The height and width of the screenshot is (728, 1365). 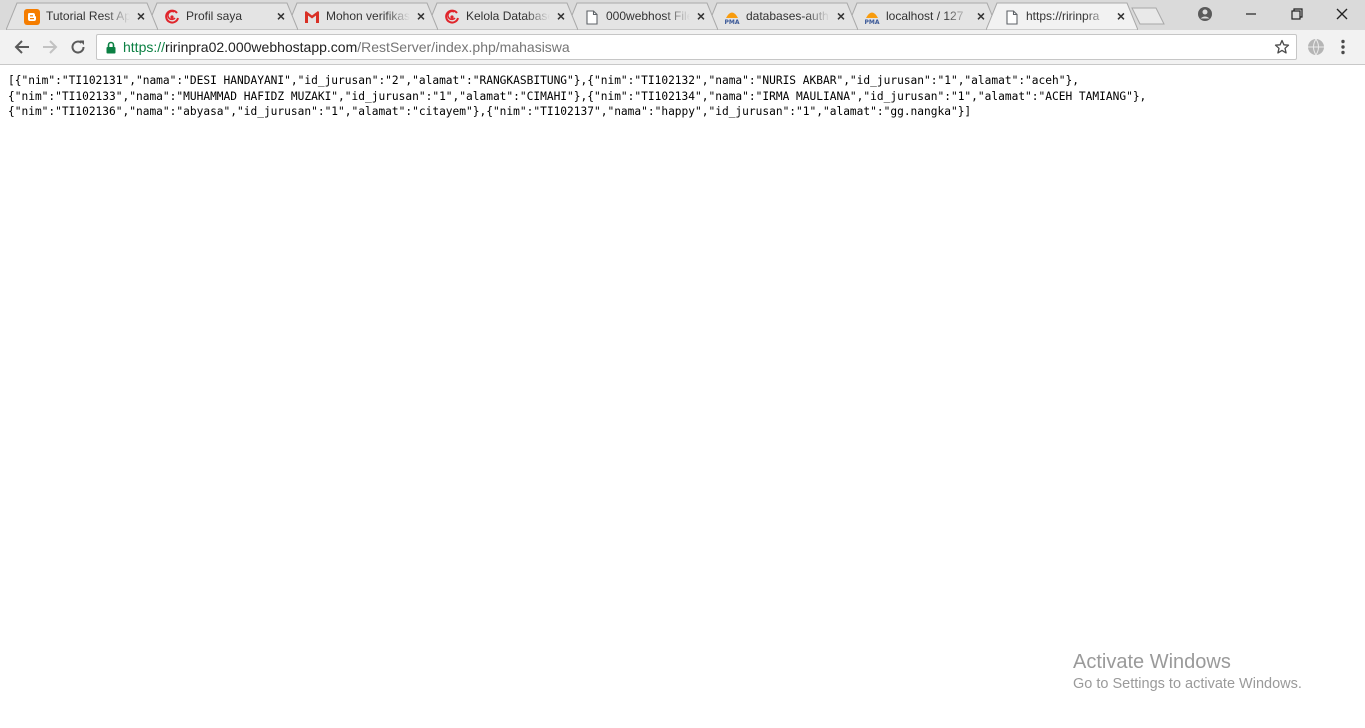 What do you see at coordinates (787, 16) in the screenshot?
I see `tab-title: databases-auth` at bounding box center [787, 16].